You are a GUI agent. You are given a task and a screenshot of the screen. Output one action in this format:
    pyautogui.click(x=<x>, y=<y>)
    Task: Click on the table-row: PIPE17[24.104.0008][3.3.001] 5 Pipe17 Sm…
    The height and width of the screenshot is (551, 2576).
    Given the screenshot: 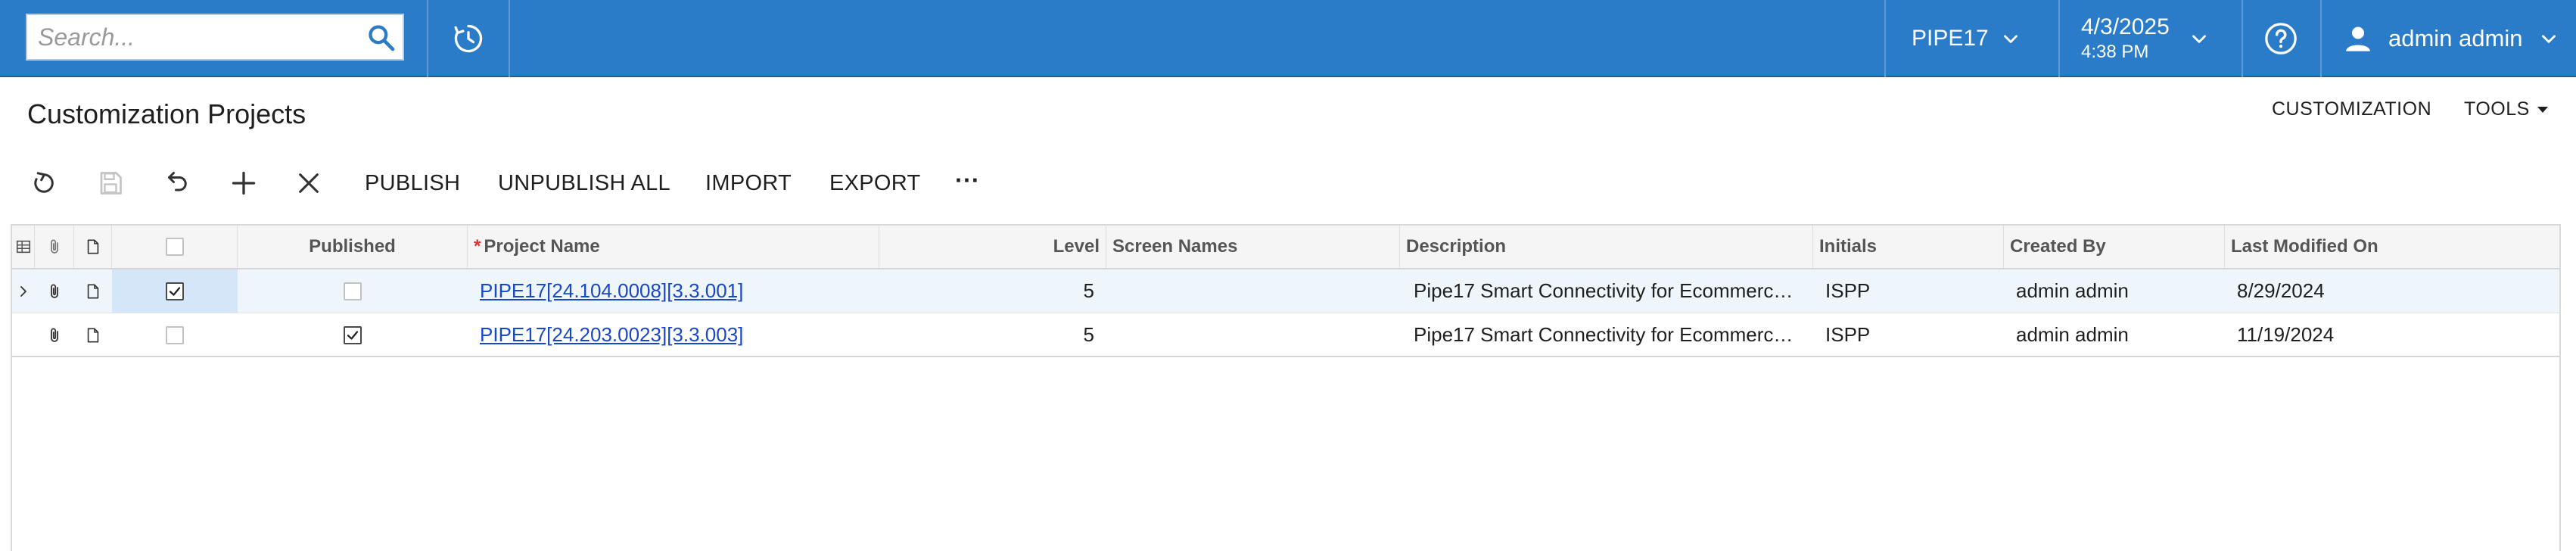 What is the action you would take?
    pyautogui.click(x=1285, y=291)
    